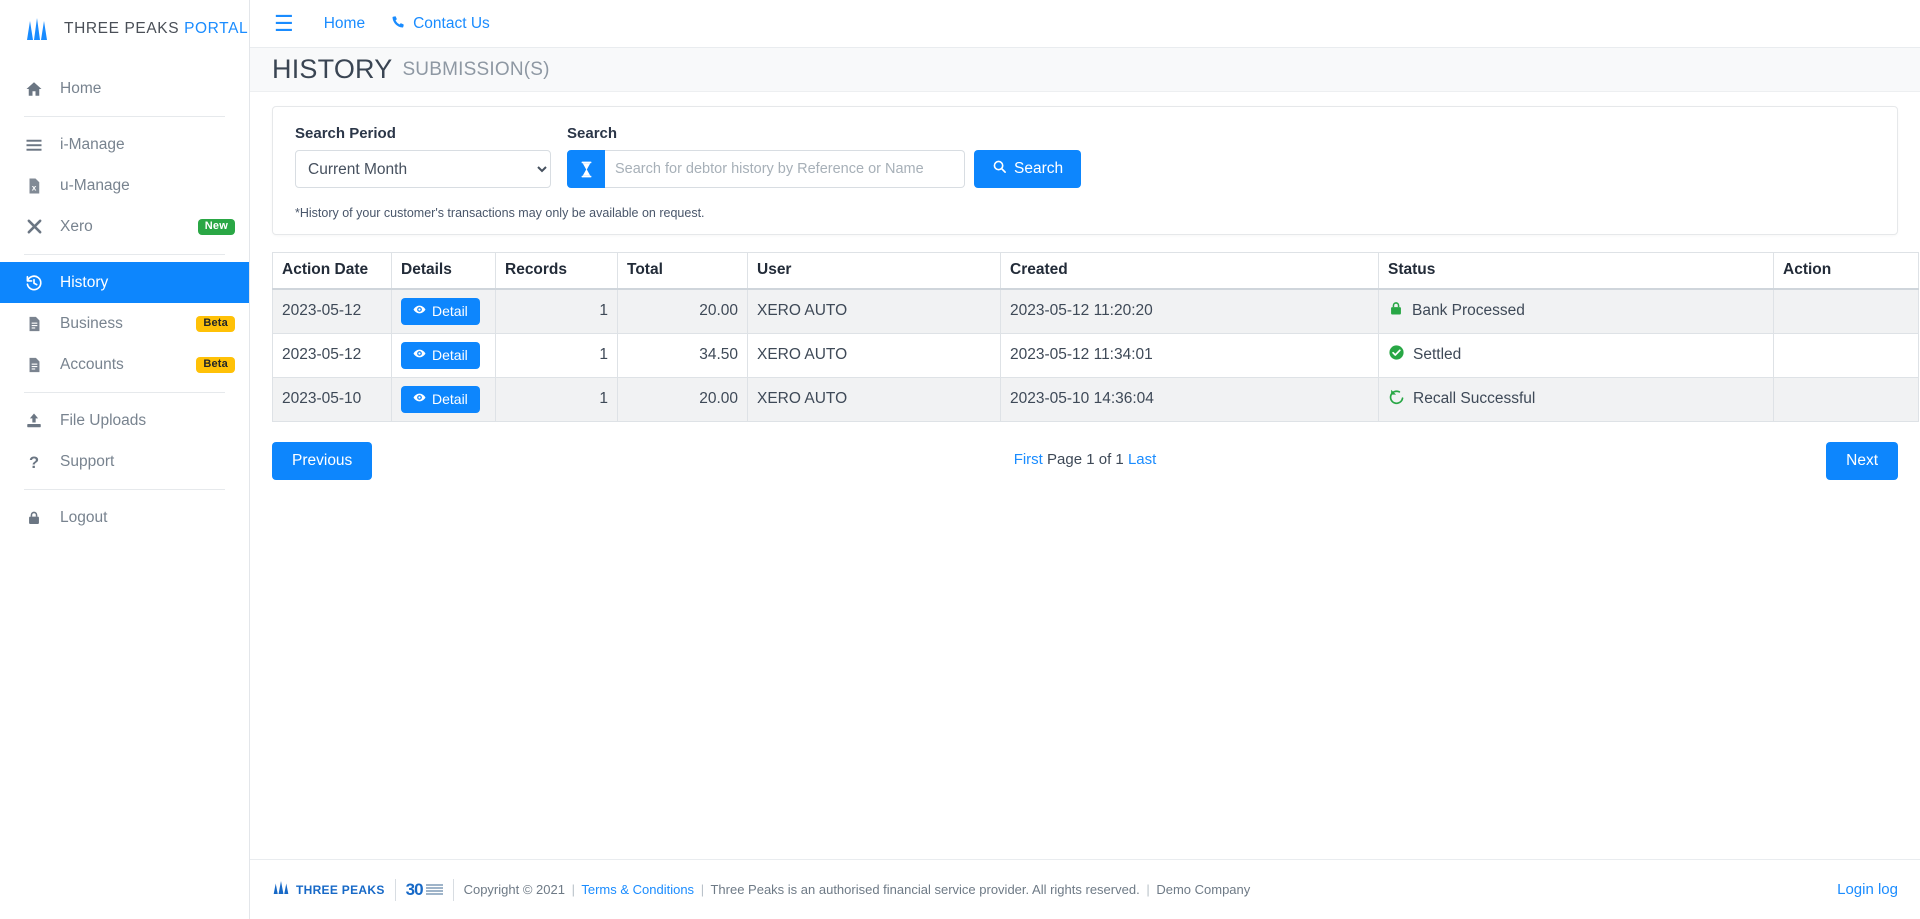 The width and height of the screenshot is (1920, 919). What do you see at coordinates (124, 461) in the screenshot?
I see `sidebar-item-support: ? Support` at bounding box center [124, 461].